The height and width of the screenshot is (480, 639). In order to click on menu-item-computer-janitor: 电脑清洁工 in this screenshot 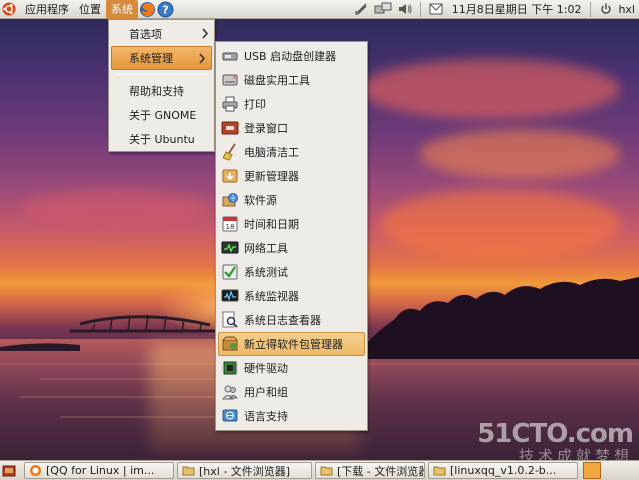, I will do `click(291, 152)`.